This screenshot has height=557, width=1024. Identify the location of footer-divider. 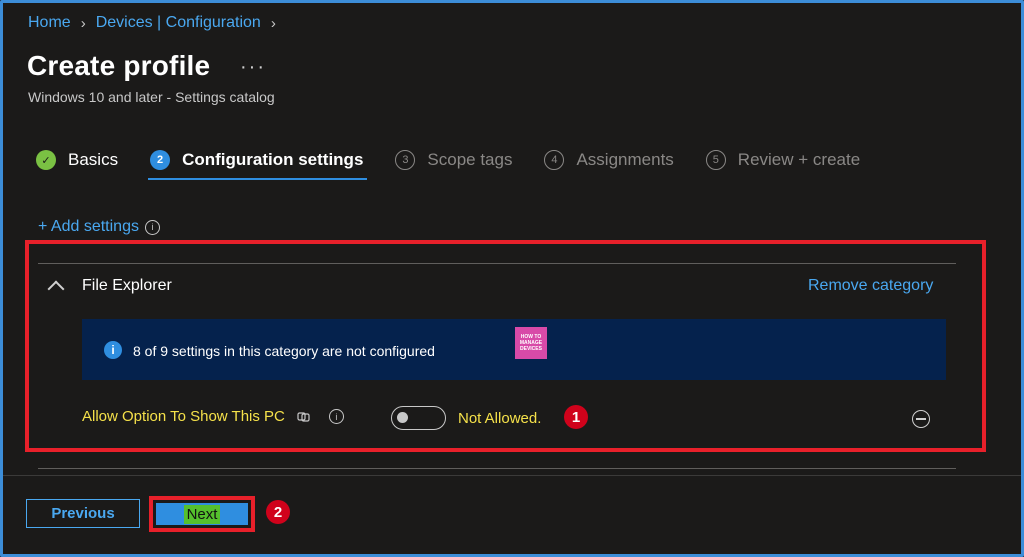
(512, 475).